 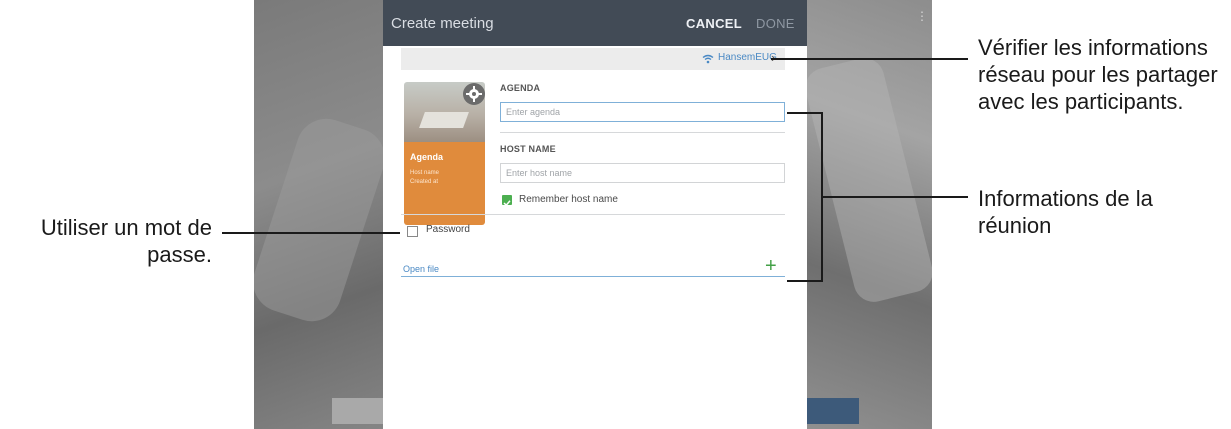 What do you see at coordinates (642, 112) in the screenshot?
I see `agenda-input` at bounding box center [642, 112].